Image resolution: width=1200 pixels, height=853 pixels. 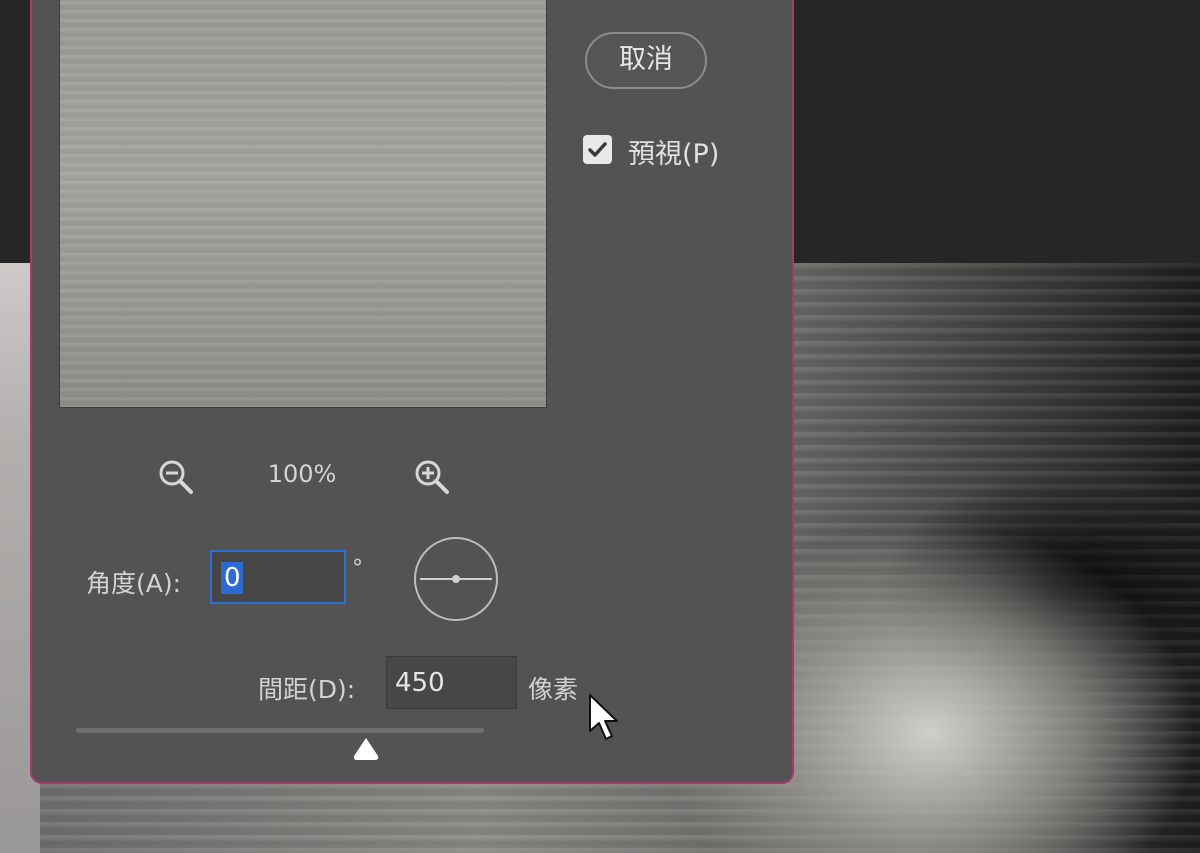 I want to click on preview-checkbox, so click(x=597, y=149).